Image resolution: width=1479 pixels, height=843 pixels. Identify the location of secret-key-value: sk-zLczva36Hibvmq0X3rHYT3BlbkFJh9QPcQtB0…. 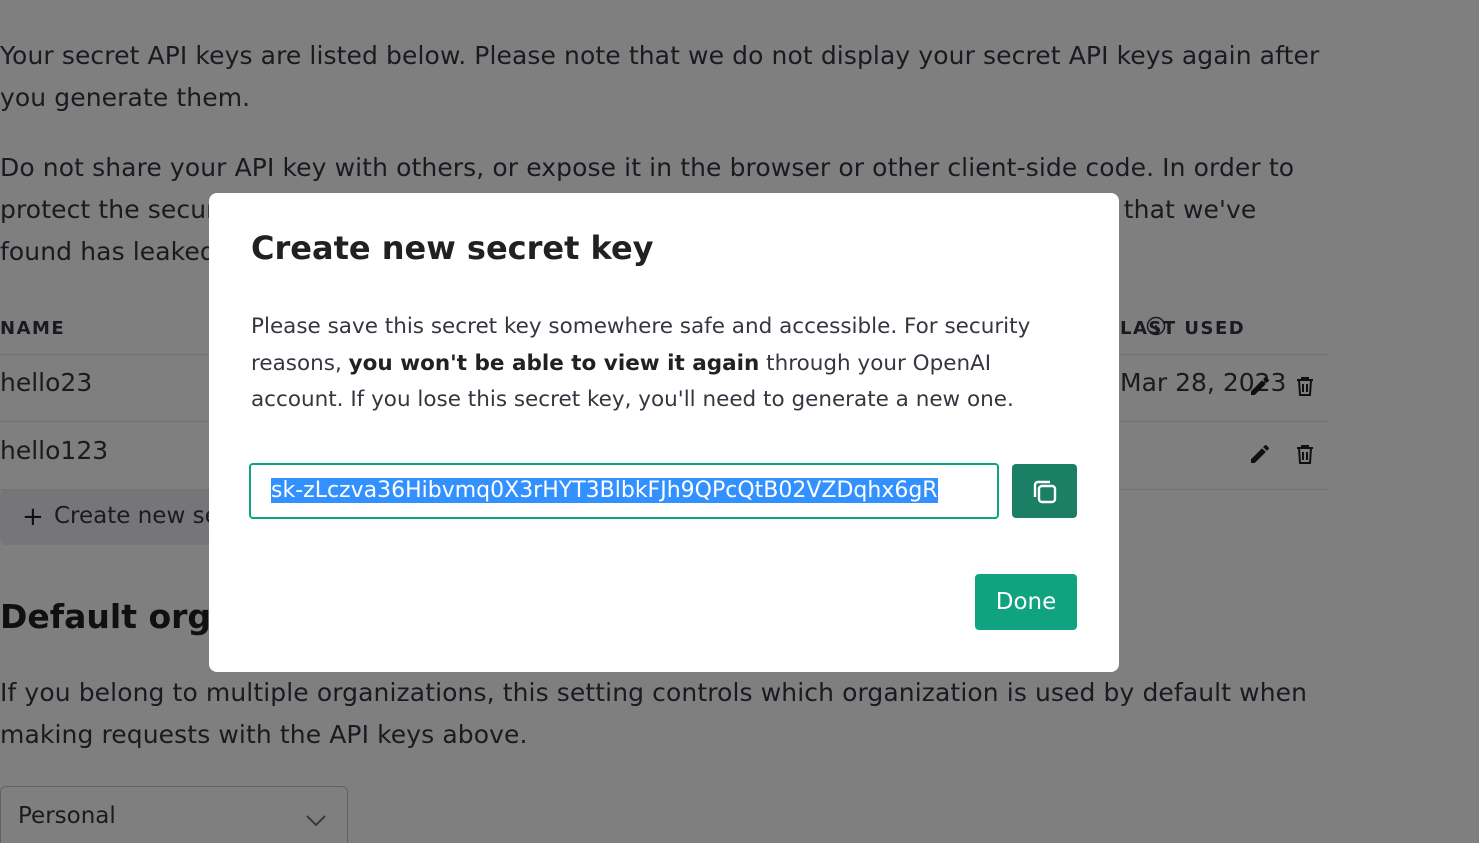
(624, 491).